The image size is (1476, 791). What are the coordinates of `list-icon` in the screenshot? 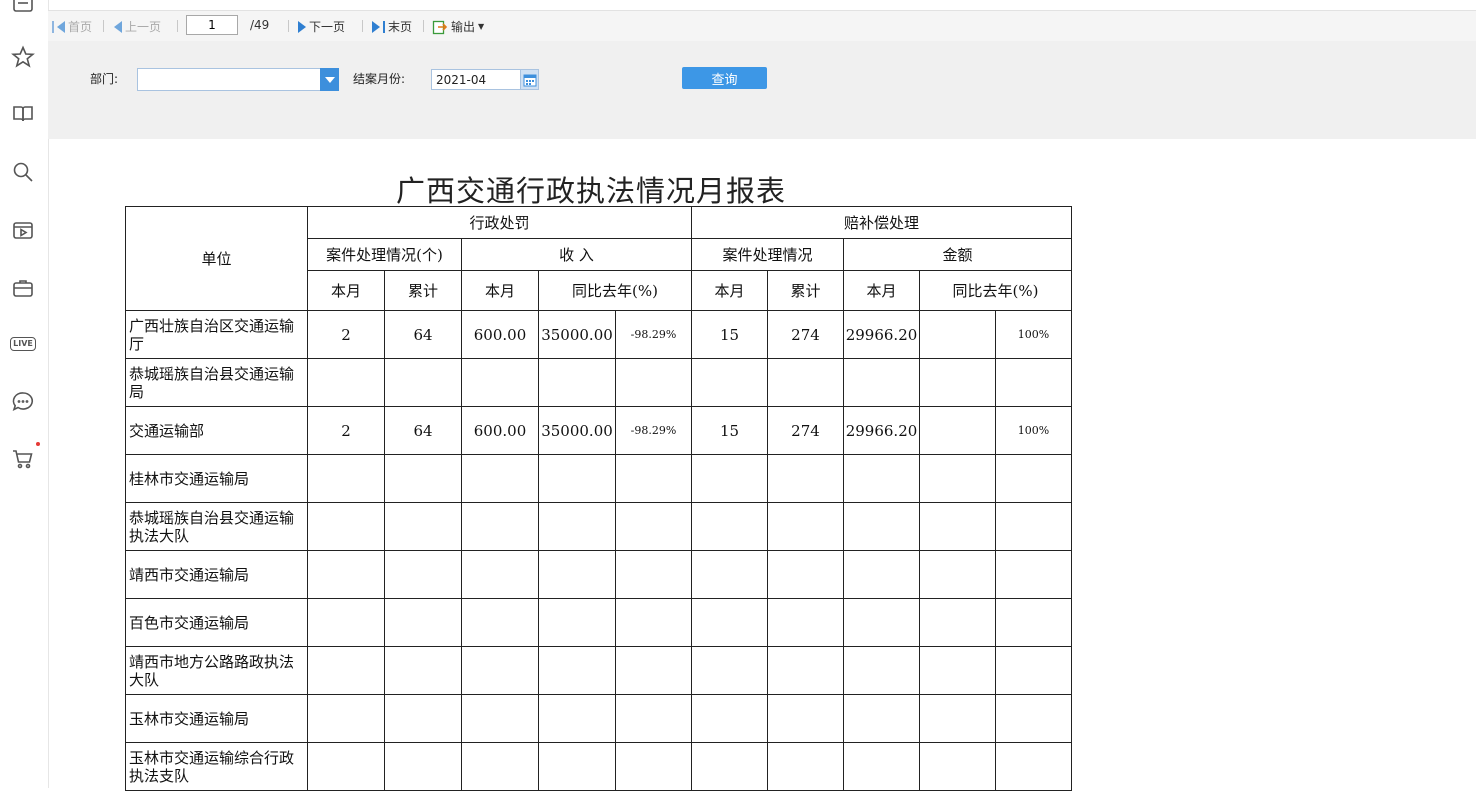 It's located at (23, 8).